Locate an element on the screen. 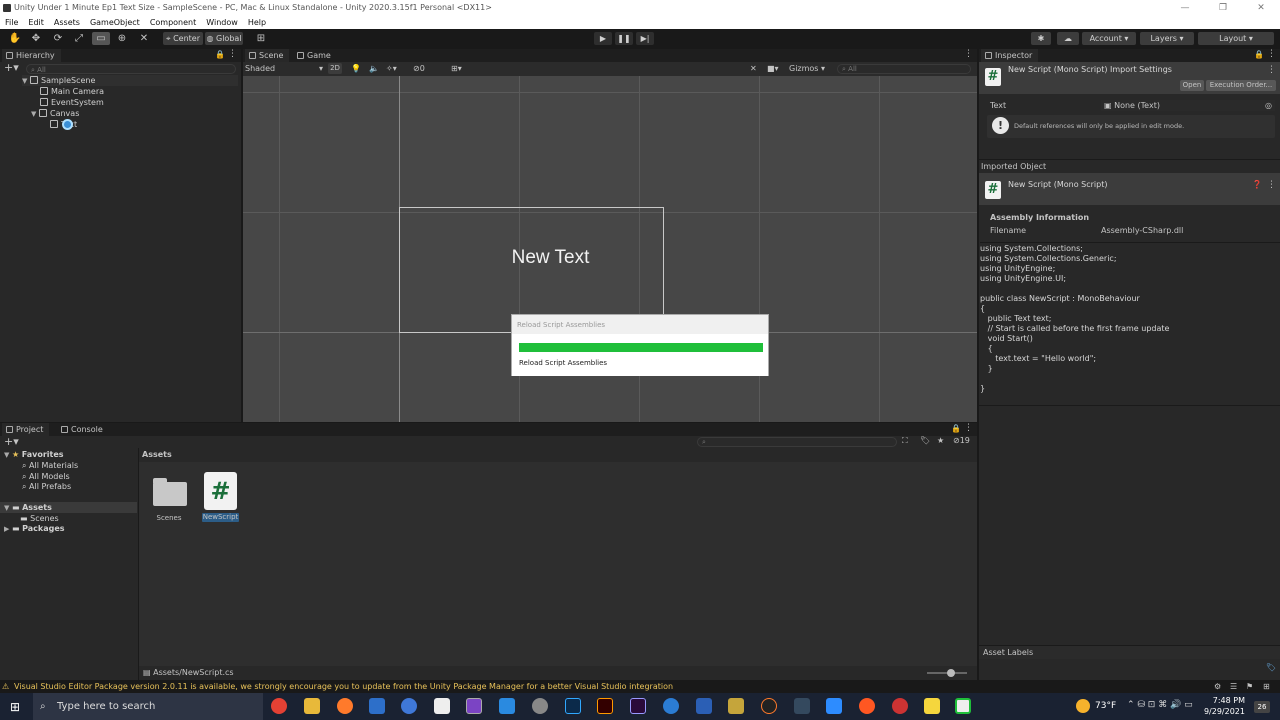 The height and width of the screenshot is (720, 1280). csharp-script-icon: # is located at coordinates (220, 491).